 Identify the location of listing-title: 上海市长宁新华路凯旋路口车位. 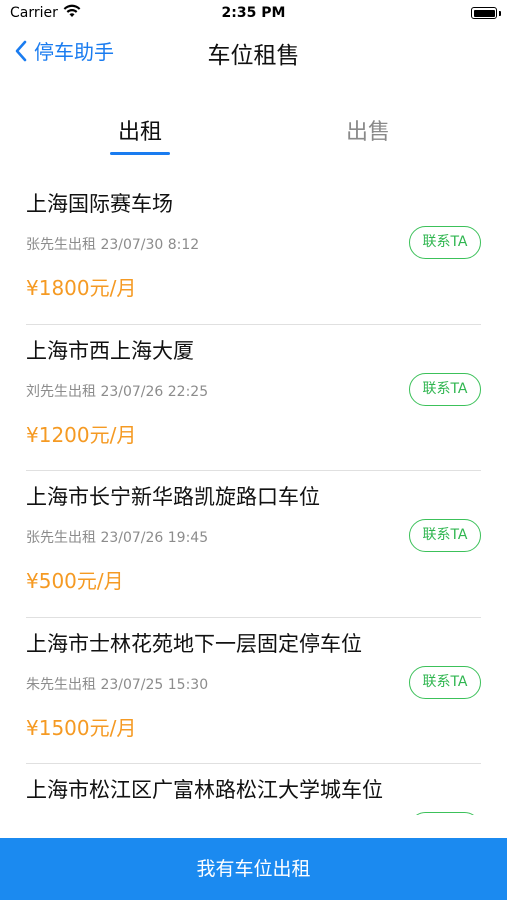
(173, 497).